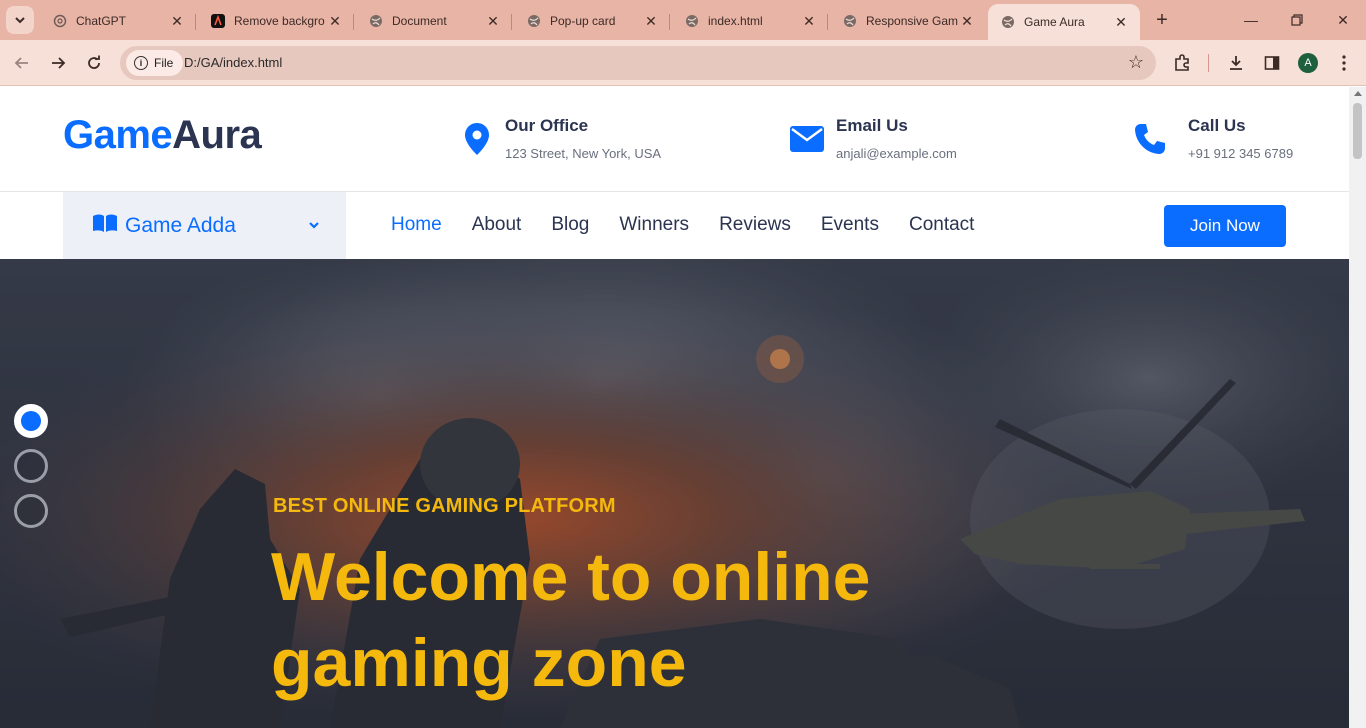 The height and width of the screenshot is (728, 1366). I want to click on toolbar-divider, so click(1208, 63).